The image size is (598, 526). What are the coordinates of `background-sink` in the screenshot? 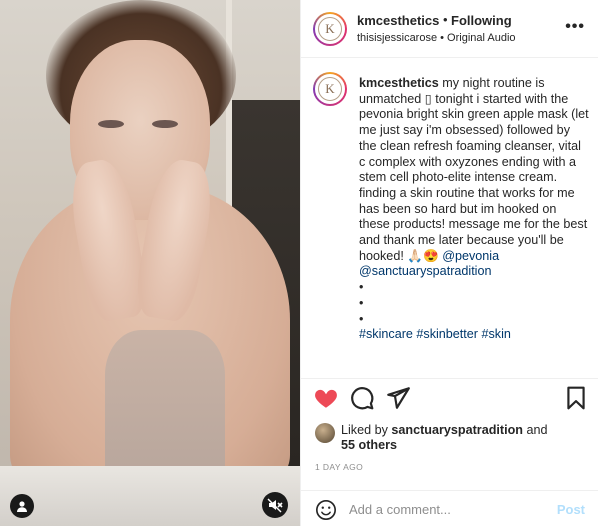 It's located at (150, 496).